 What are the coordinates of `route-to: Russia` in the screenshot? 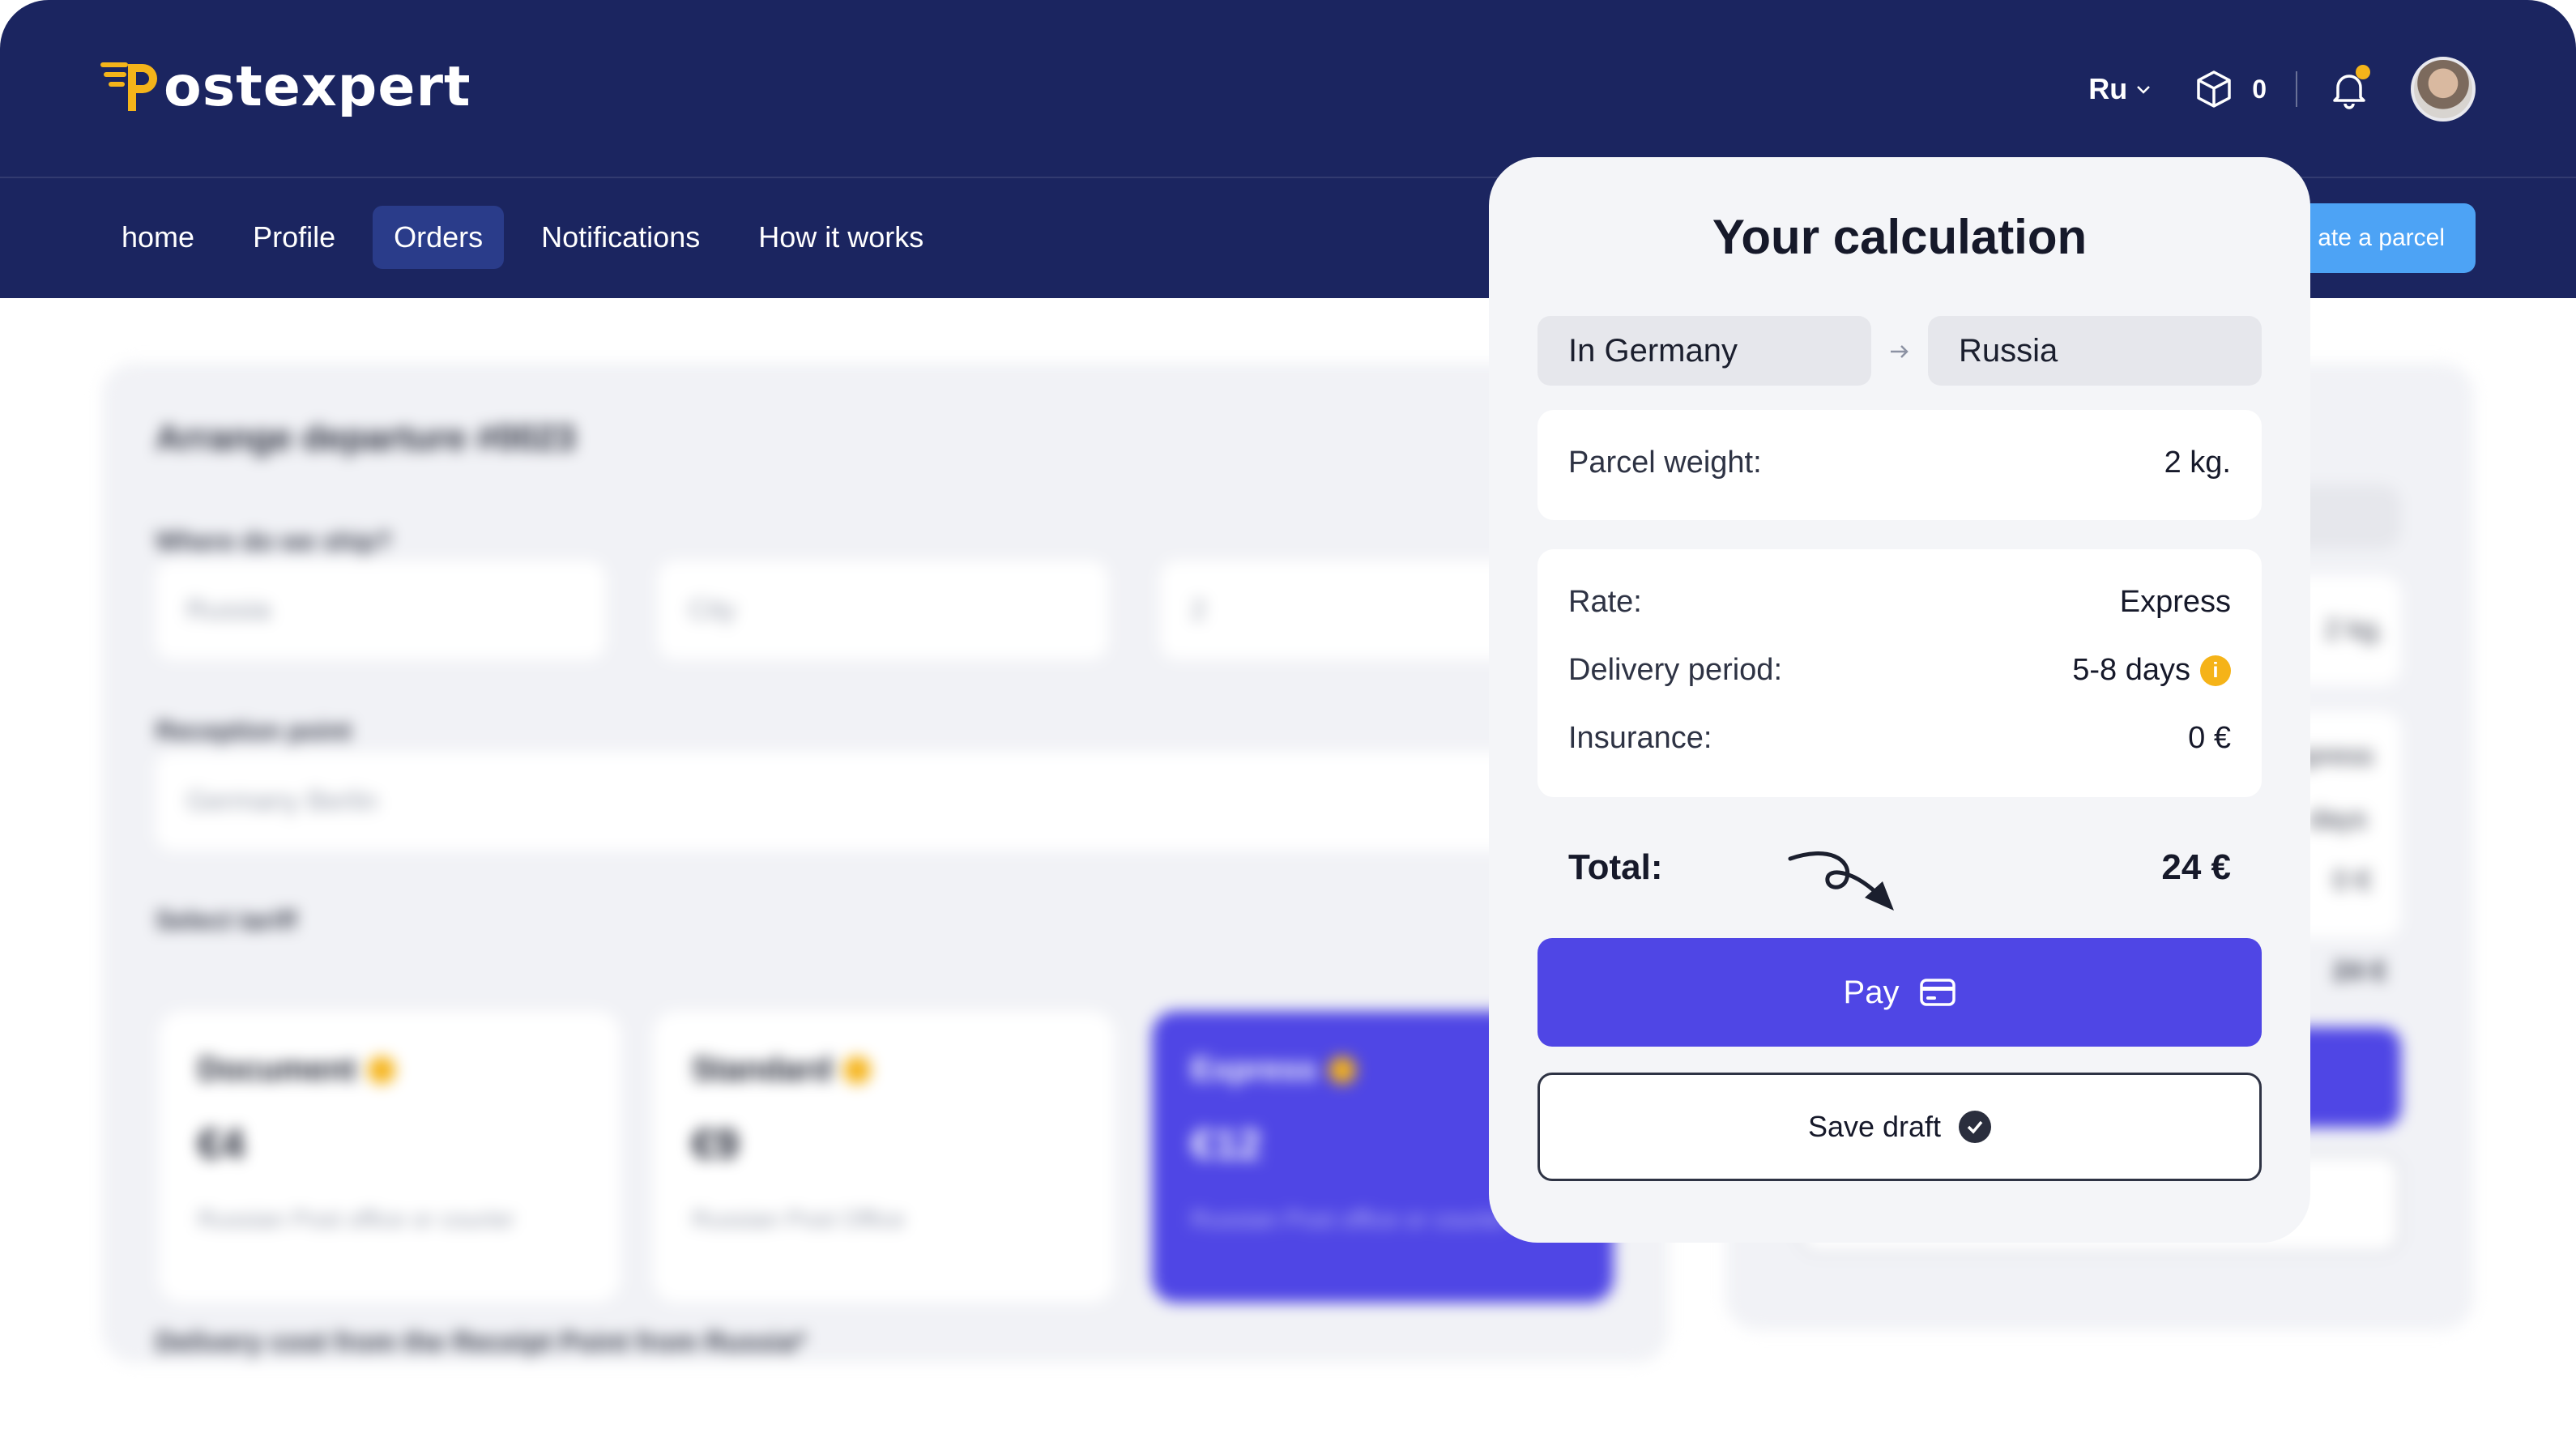 It's located at (2095, 351).